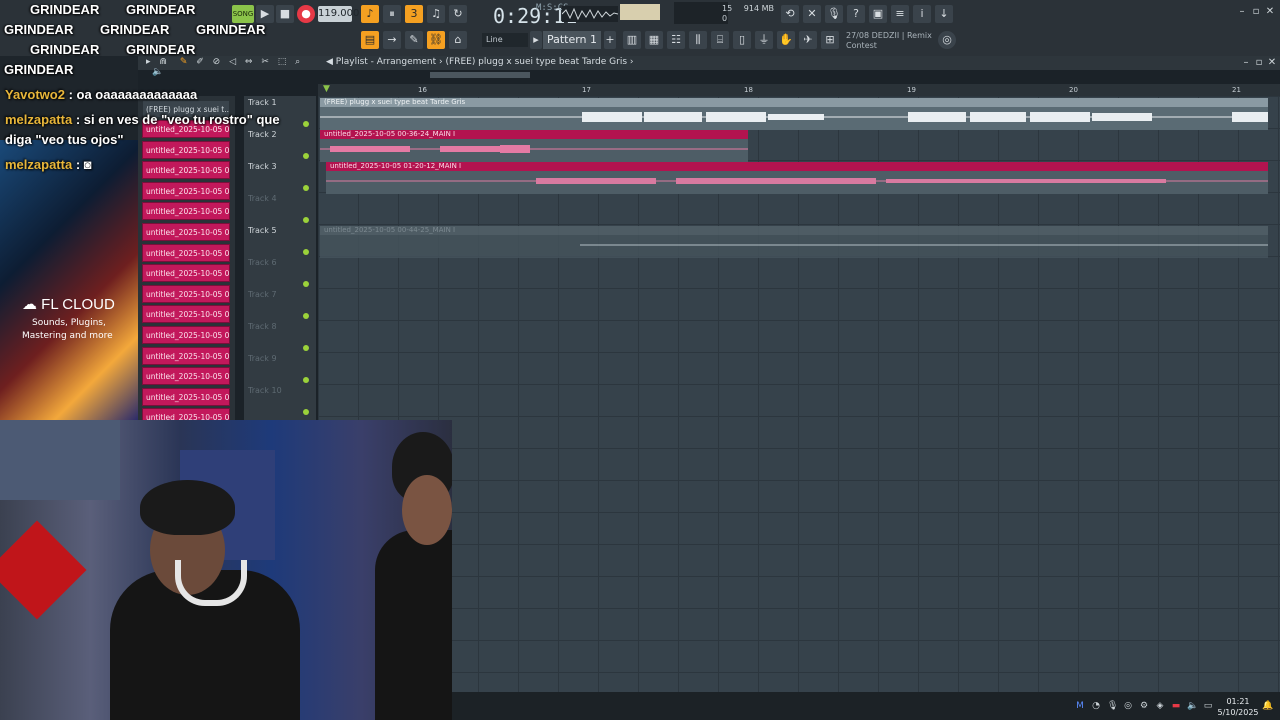 Image resolution: width=1280 pixels, height=720 pixels. Describe the element at coordinates (536, 40) in the screenshot. I see `pattern-prev-icon: ▸` at that location.